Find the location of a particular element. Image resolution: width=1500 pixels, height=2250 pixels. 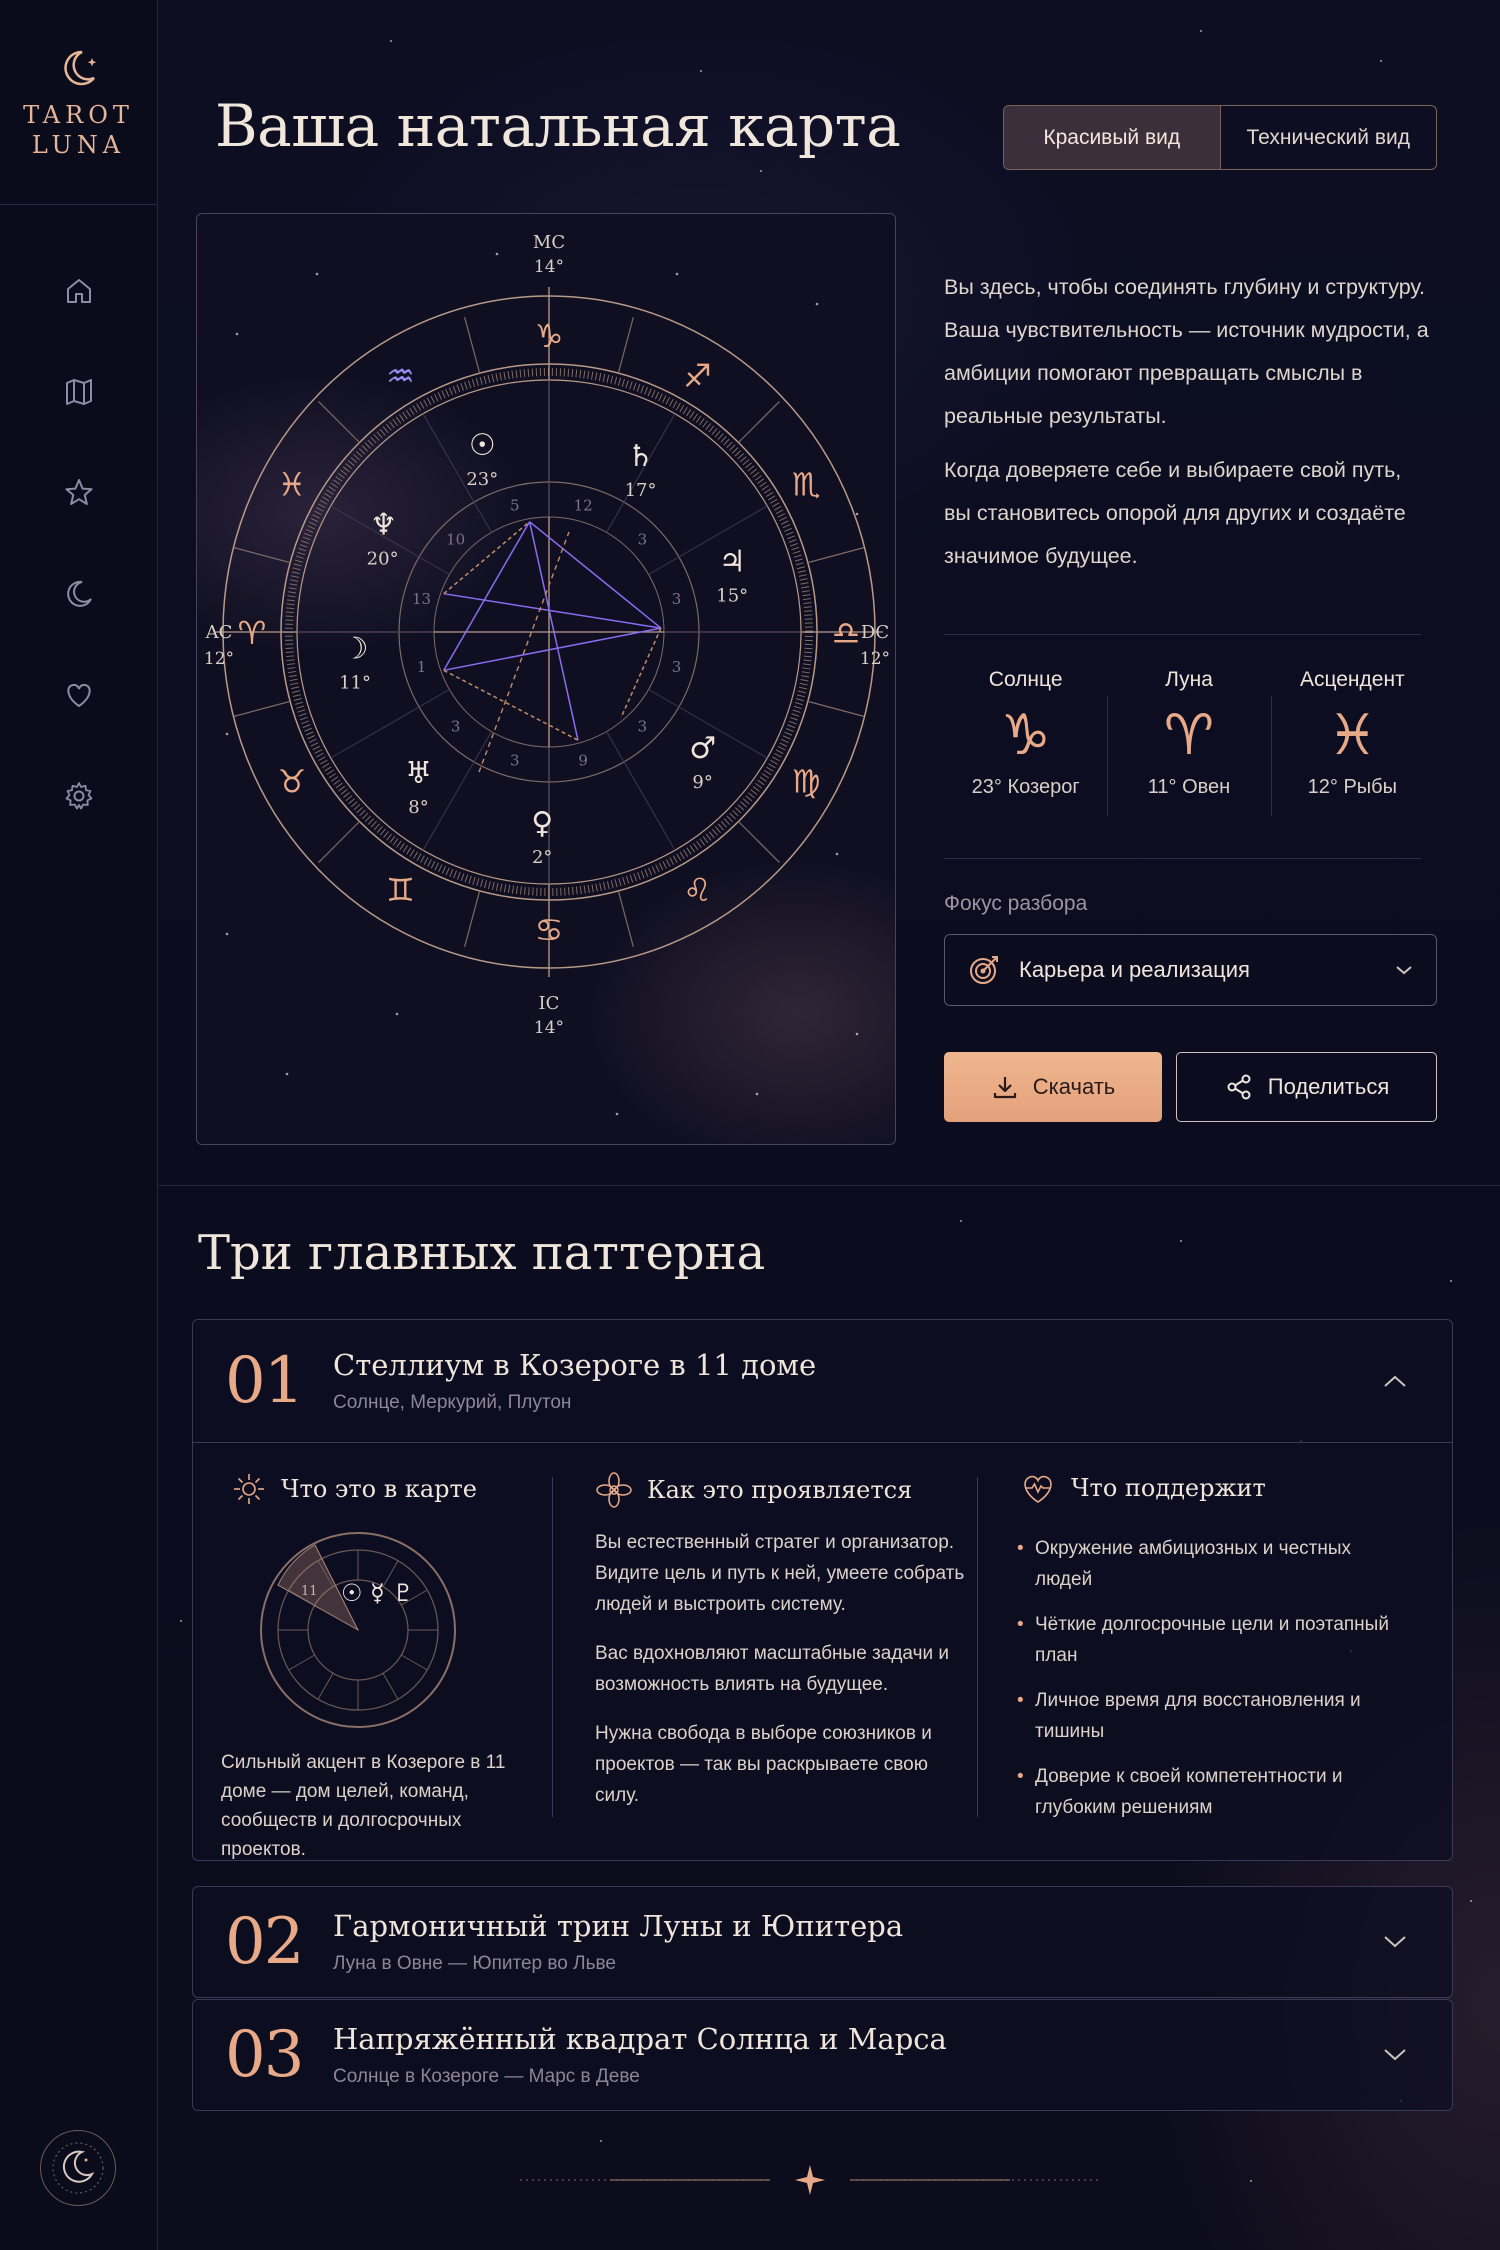

zodiac-sign-glyph: ♈ is located at coordinates (252, 633).